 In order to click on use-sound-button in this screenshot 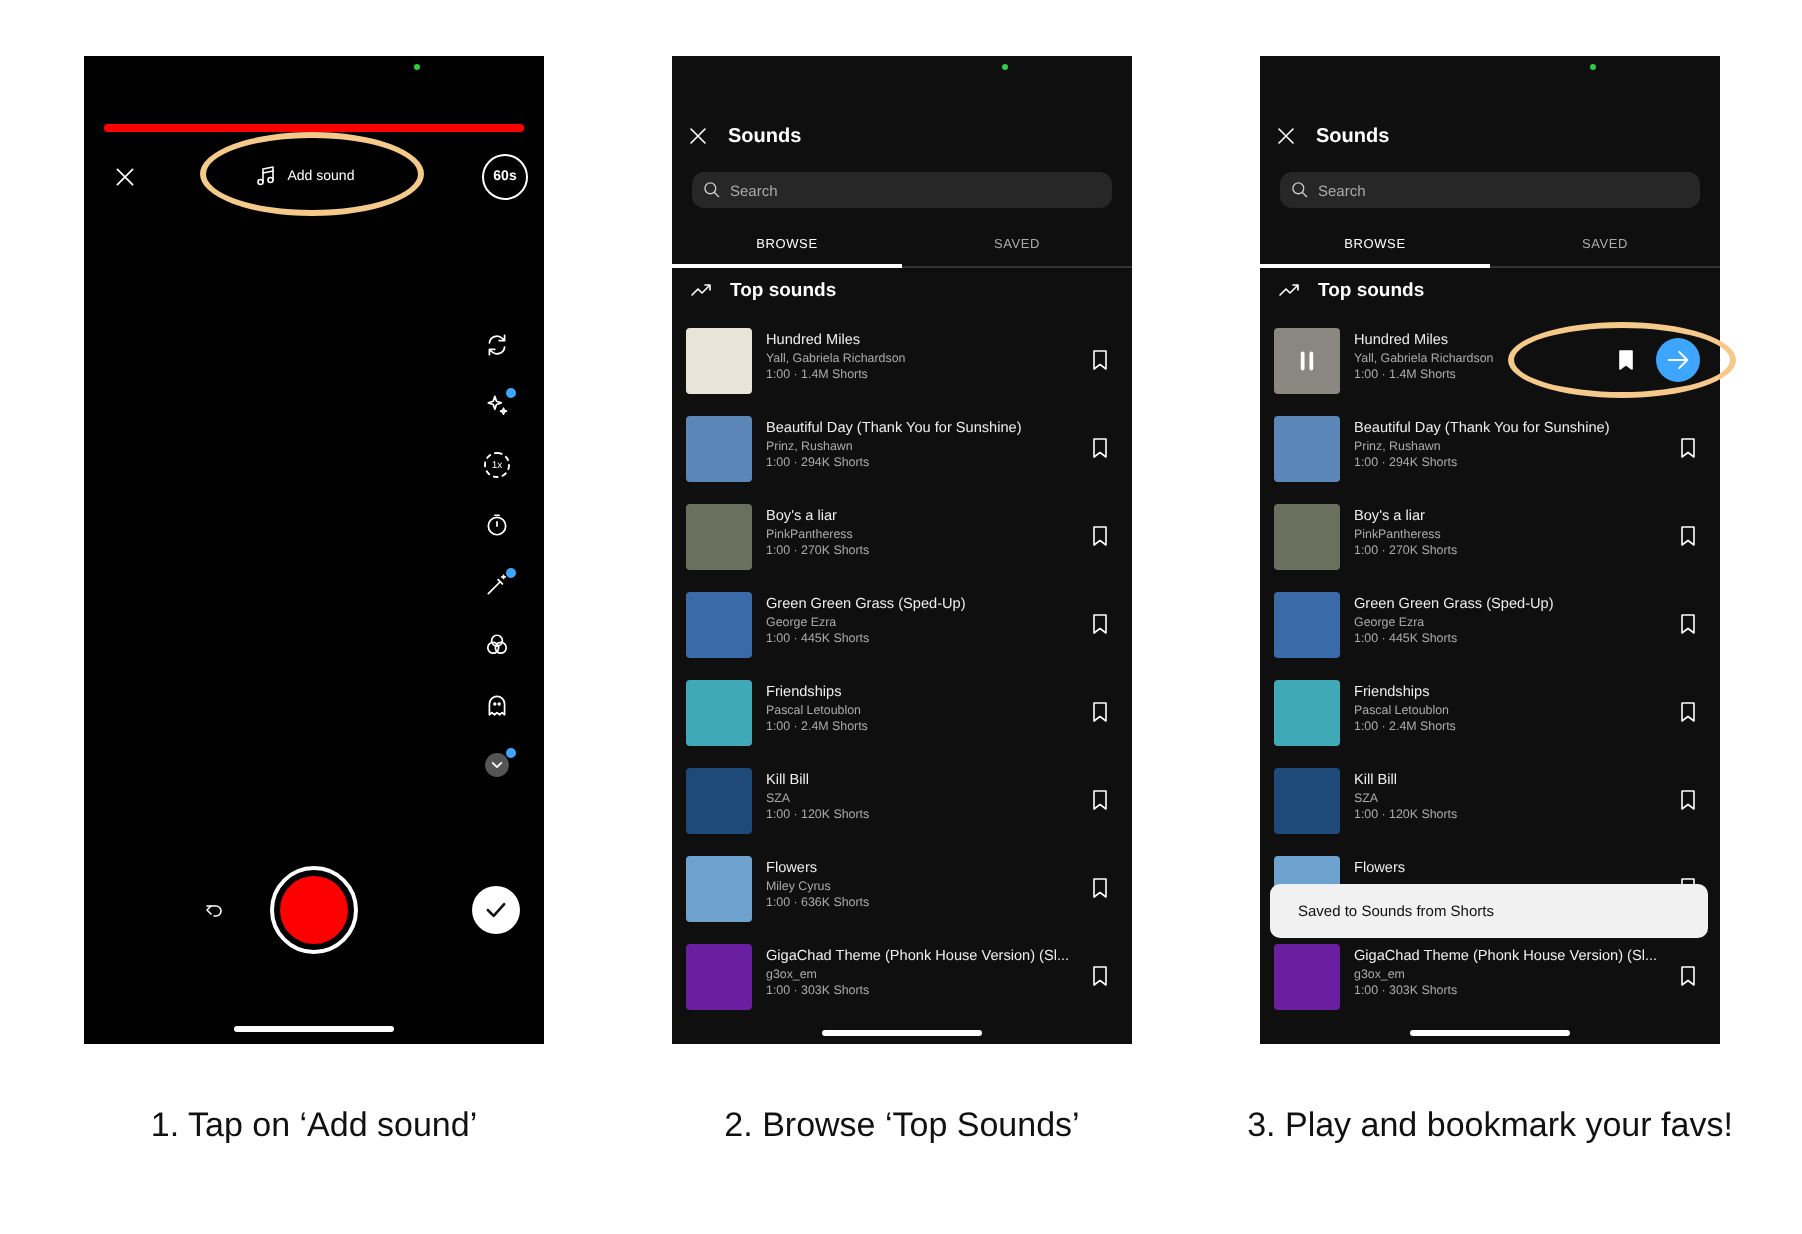, I will do `click(1678, 360)`.